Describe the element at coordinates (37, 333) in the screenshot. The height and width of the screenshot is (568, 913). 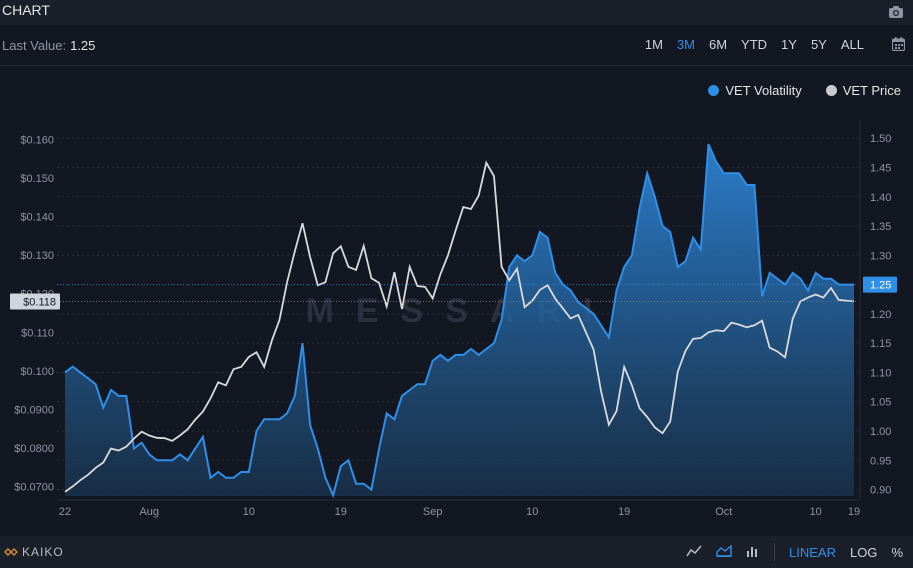
I see `y-left-tick-label: $0.110` at that location.